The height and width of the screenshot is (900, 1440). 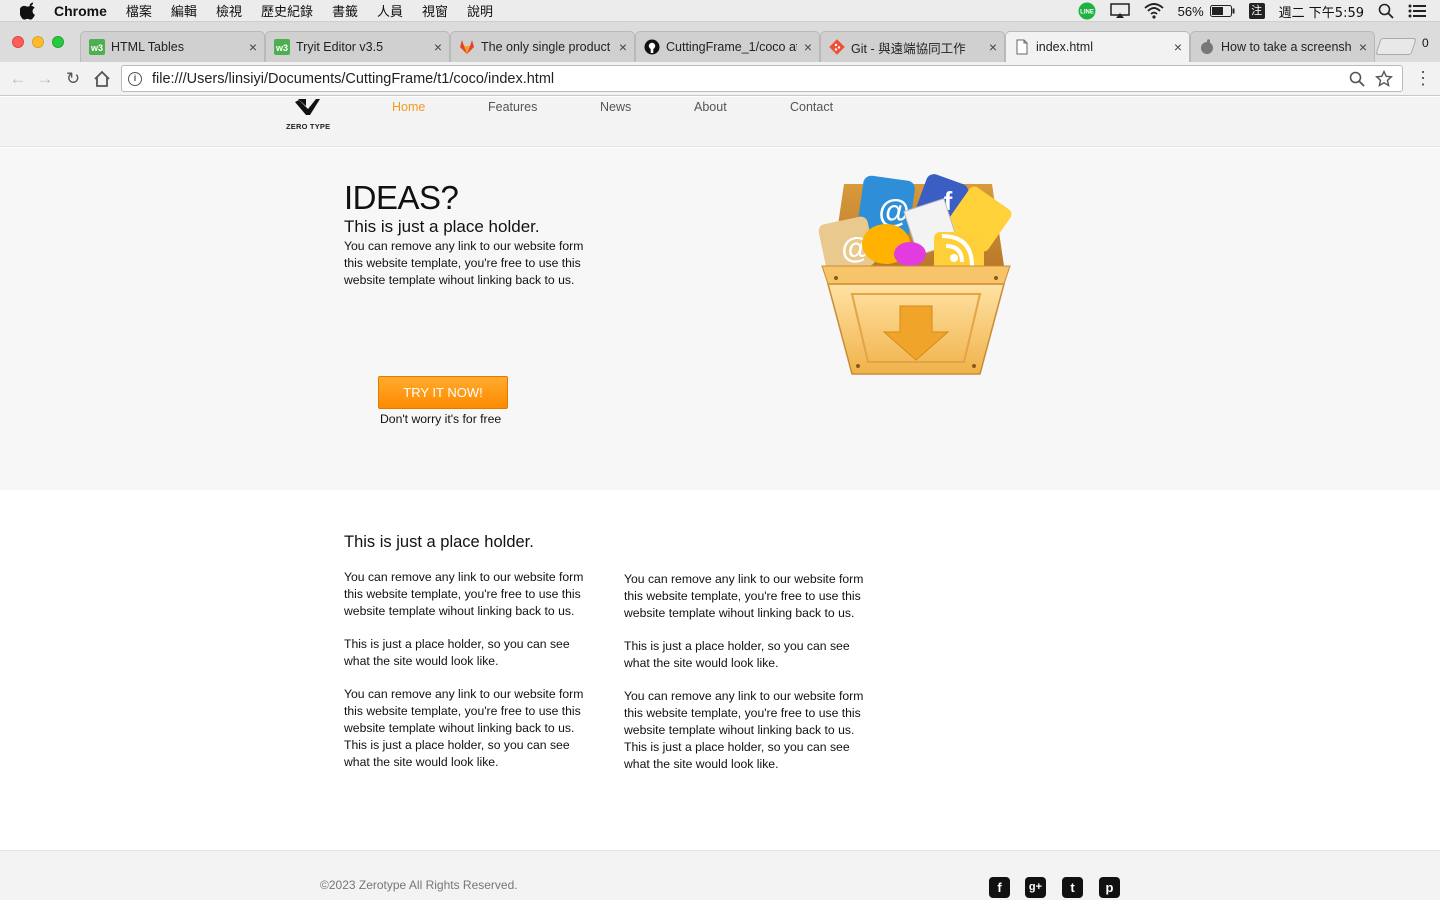 I want to click on tab-gitlab: The only single product ×, so click(x=542, y=46).